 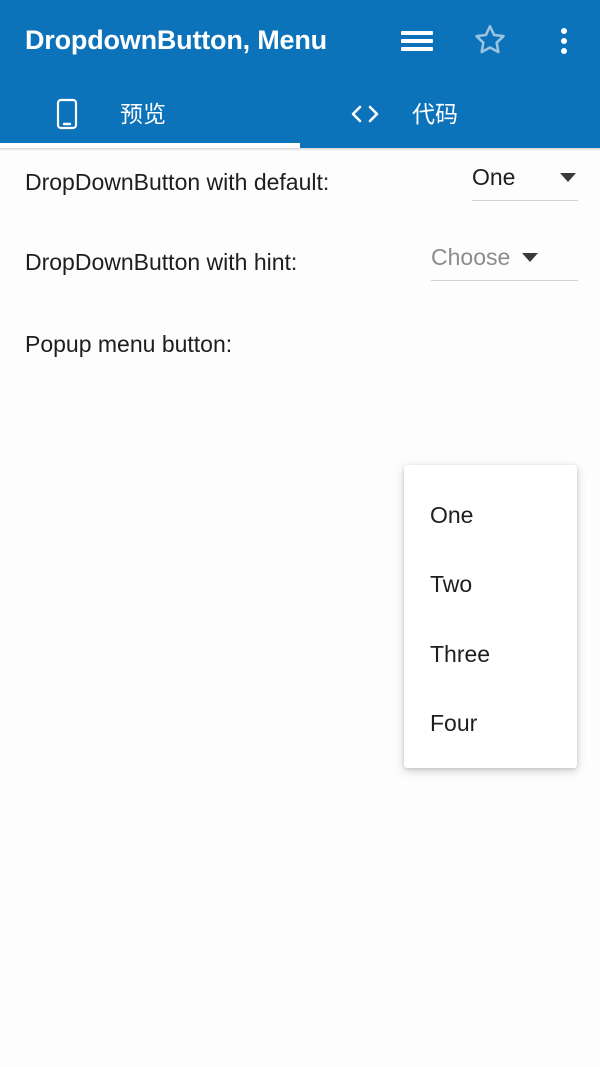 I want to click on star-favorite-button, so click(x=490, y=41).